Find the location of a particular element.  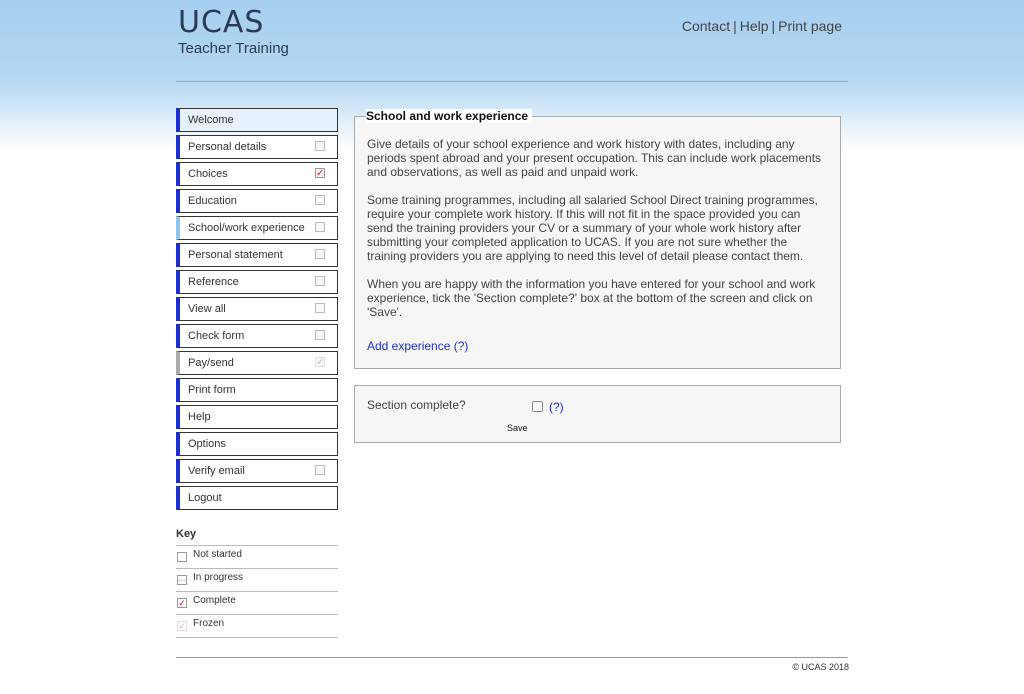

add-experience-link: Add experience (?) is located at coordinates (417, 346).